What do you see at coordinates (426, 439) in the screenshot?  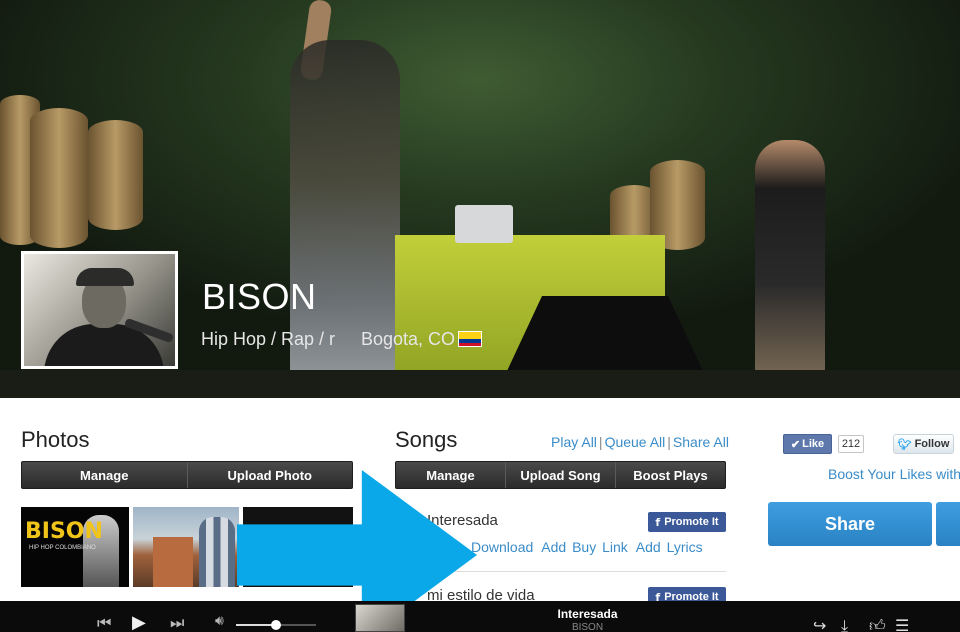 I see `songs-title: Songs` at bounding box center [426, 439].